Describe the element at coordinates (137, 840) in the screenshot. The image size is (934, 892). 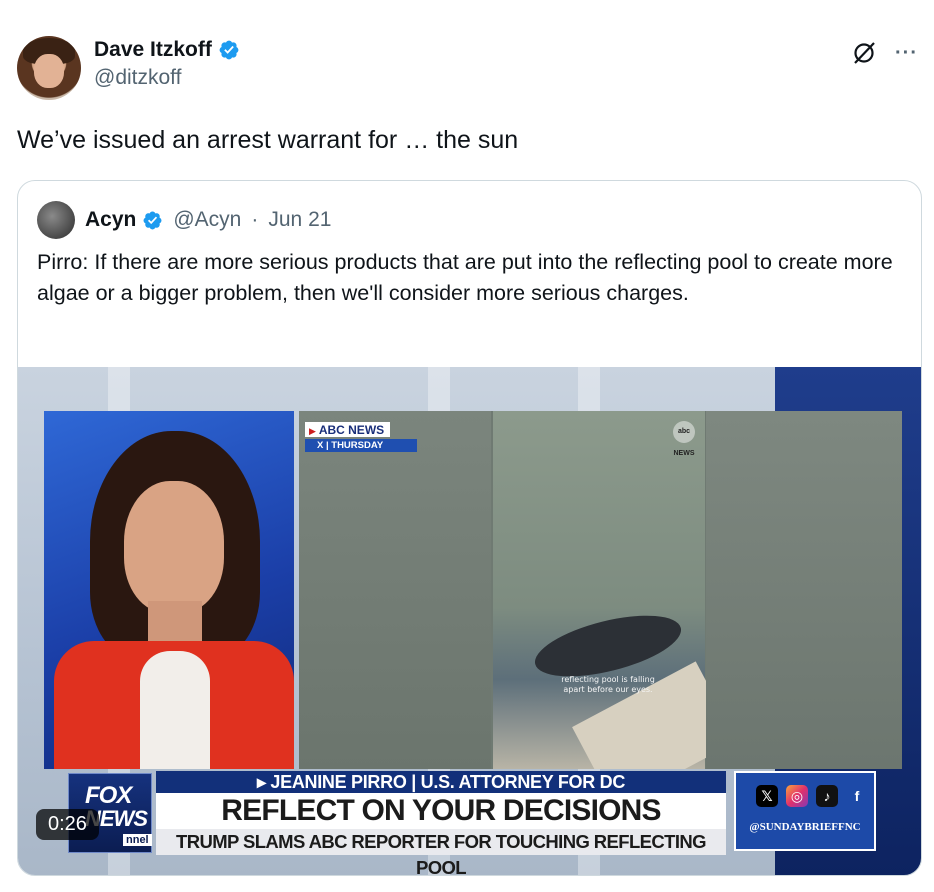
I see `fox-logo-channel: nnel` at that location.